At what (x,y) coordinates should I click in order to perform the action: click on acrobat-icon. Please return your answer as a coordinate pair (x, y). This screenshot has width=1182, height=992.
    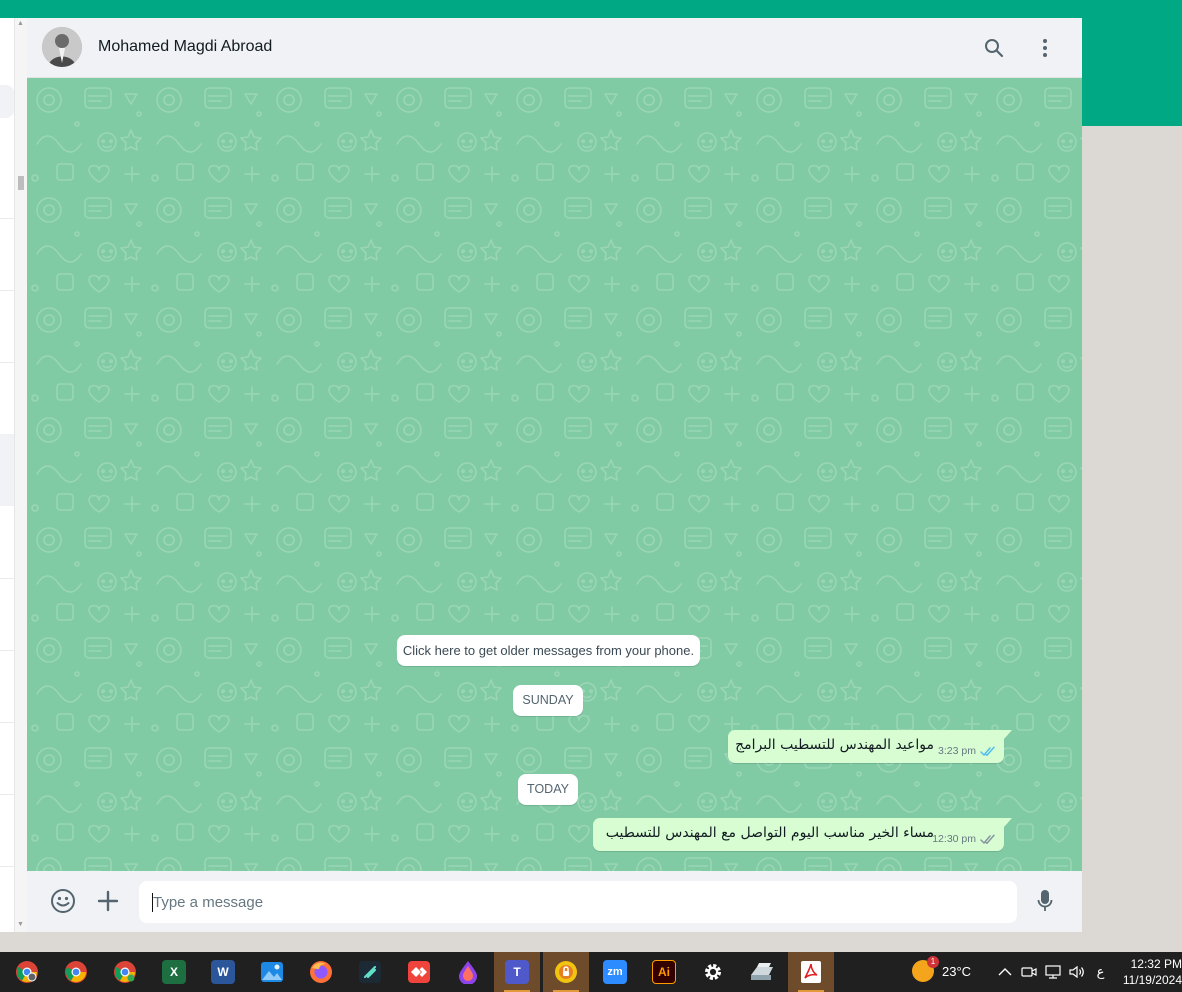
    Looking at the image, I should click on (811, 972).